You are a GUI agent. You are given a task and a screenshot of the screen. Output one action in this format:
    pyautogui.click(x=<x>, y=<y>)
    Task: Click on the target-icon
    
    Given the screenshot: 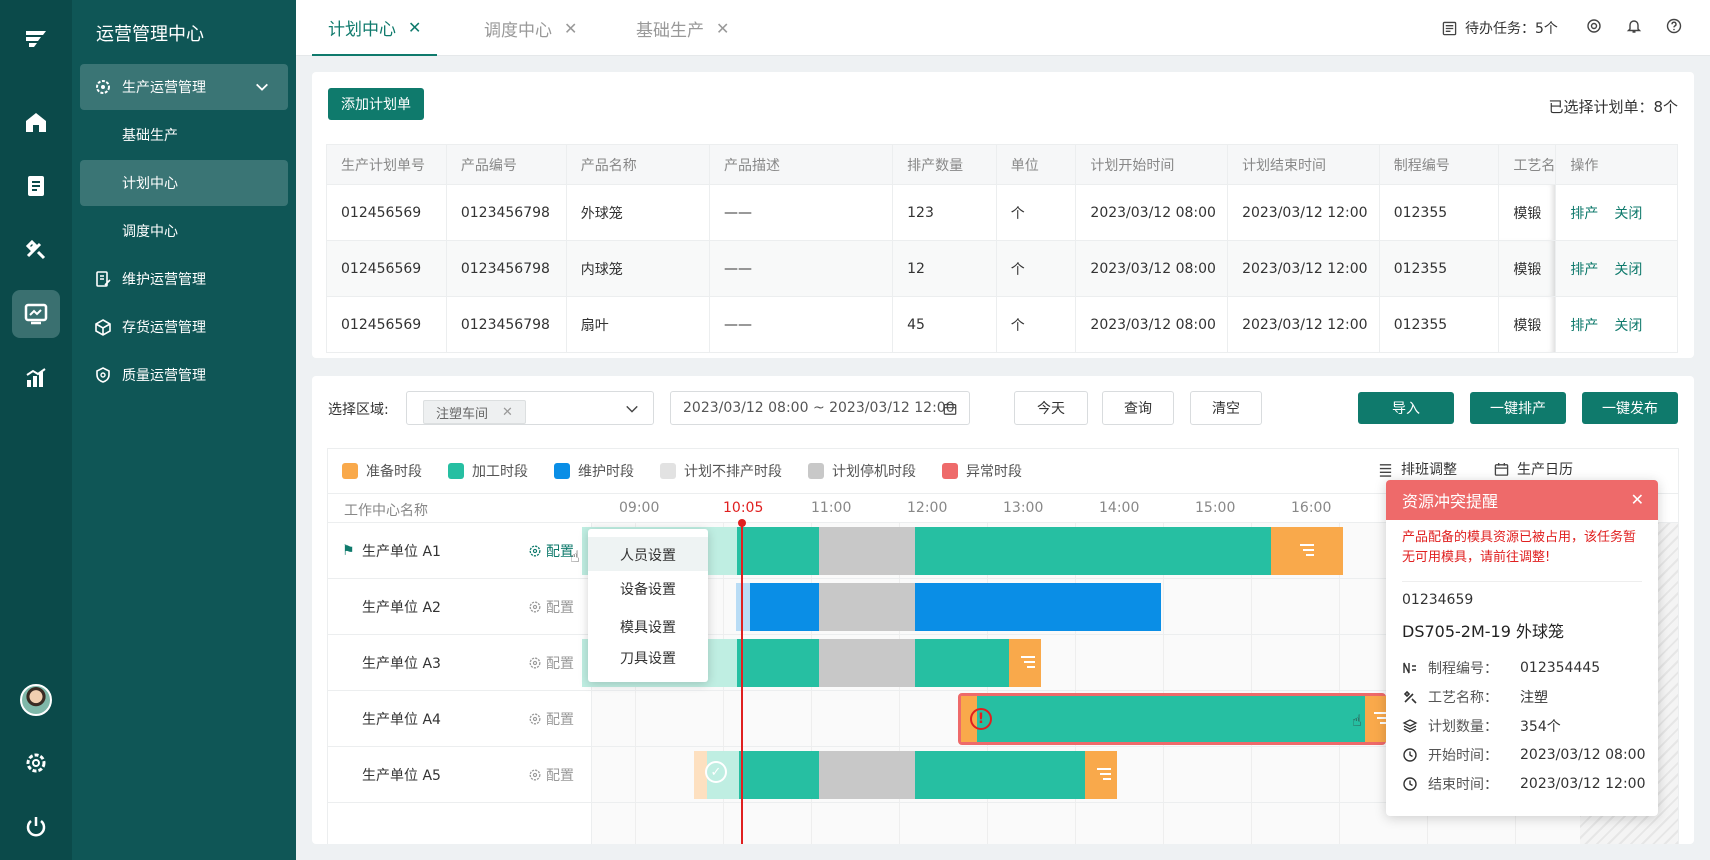 What is the action you would take?
    pyautogui.click(x=1594, y=26)
    